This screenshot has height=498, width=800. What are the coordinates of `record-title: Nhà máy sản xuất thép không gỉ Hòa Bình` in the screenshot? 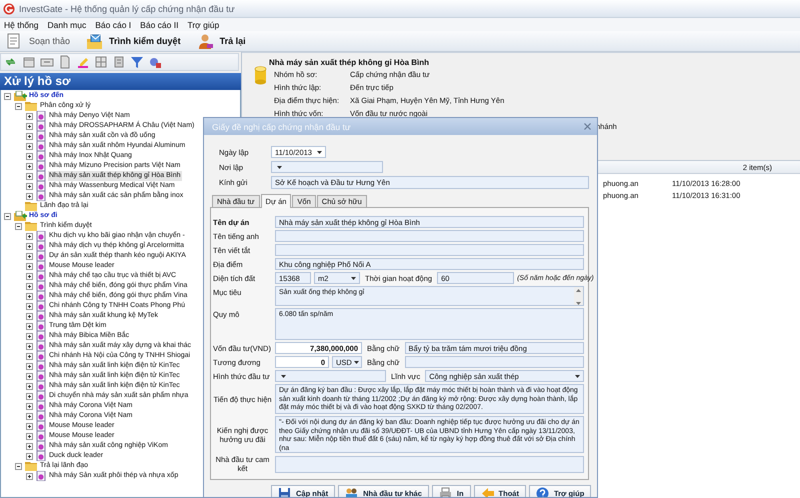 It's located at (349, 62).